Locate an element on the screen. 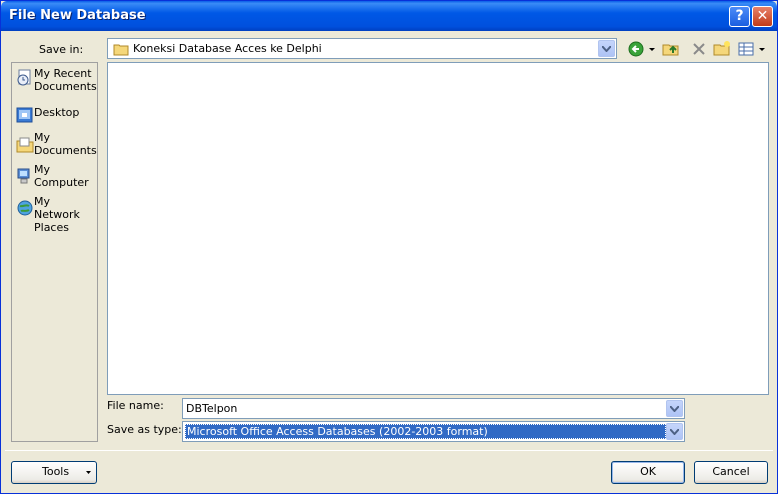 The image size is (778, 494). place-label: Desktop is located at coordinates (57, 112).